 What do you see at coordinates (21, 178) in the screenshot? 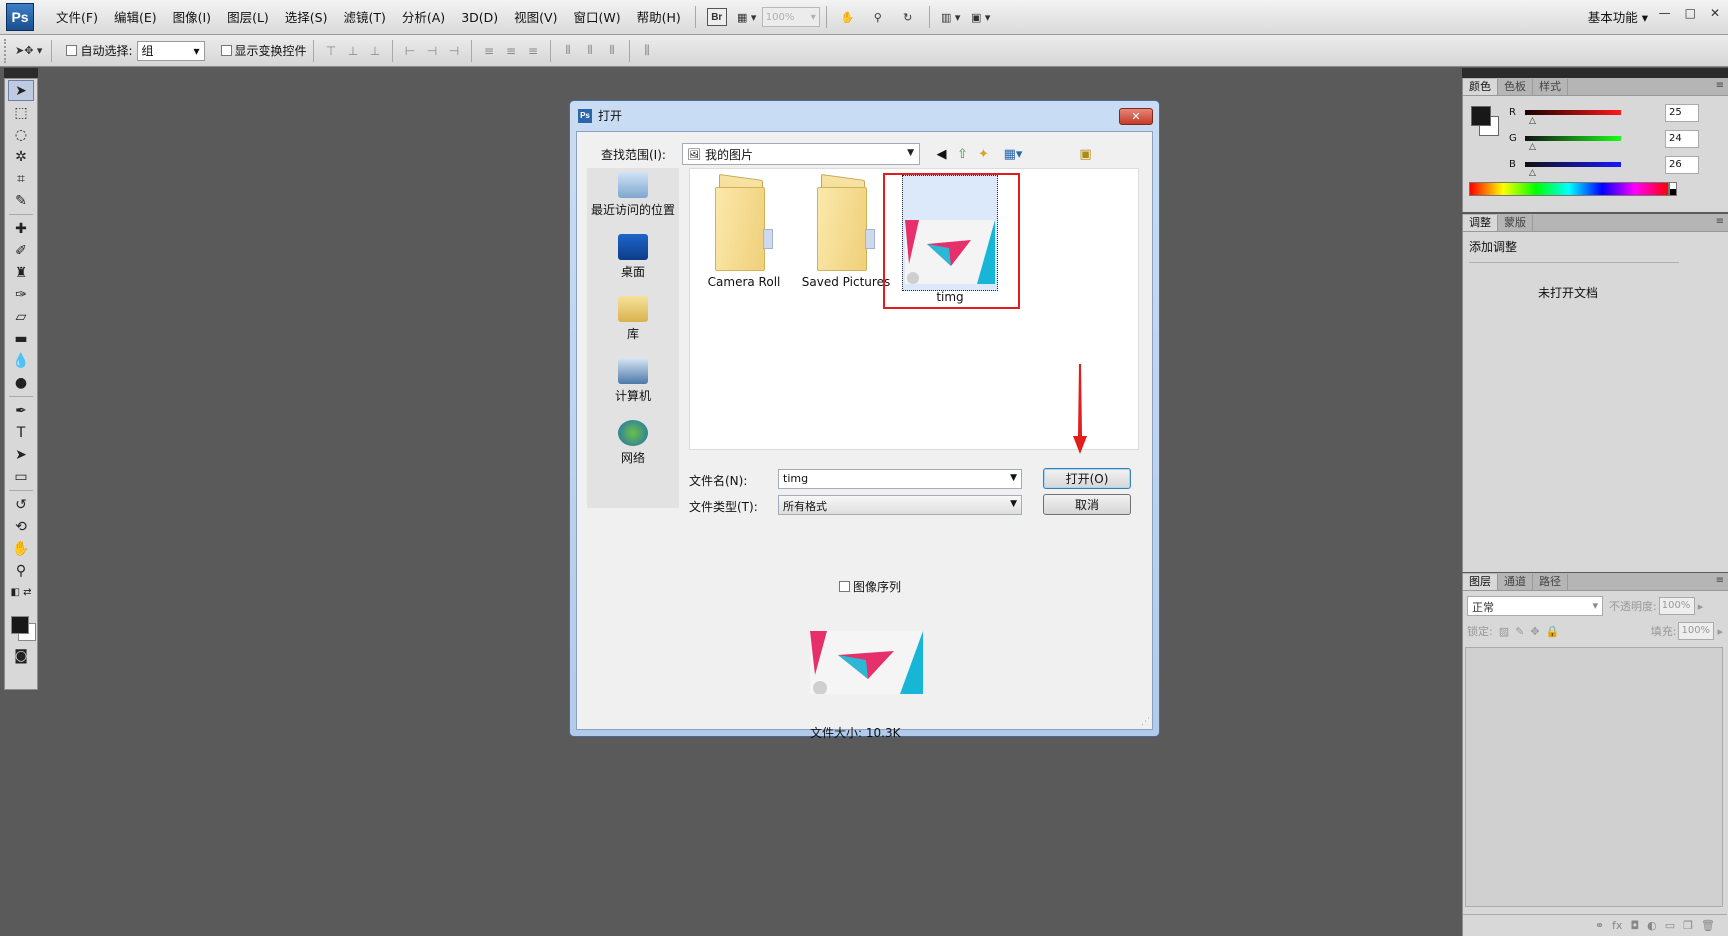
I see `crop-tool-icon: ⌗` at bounding box center [21, 178].